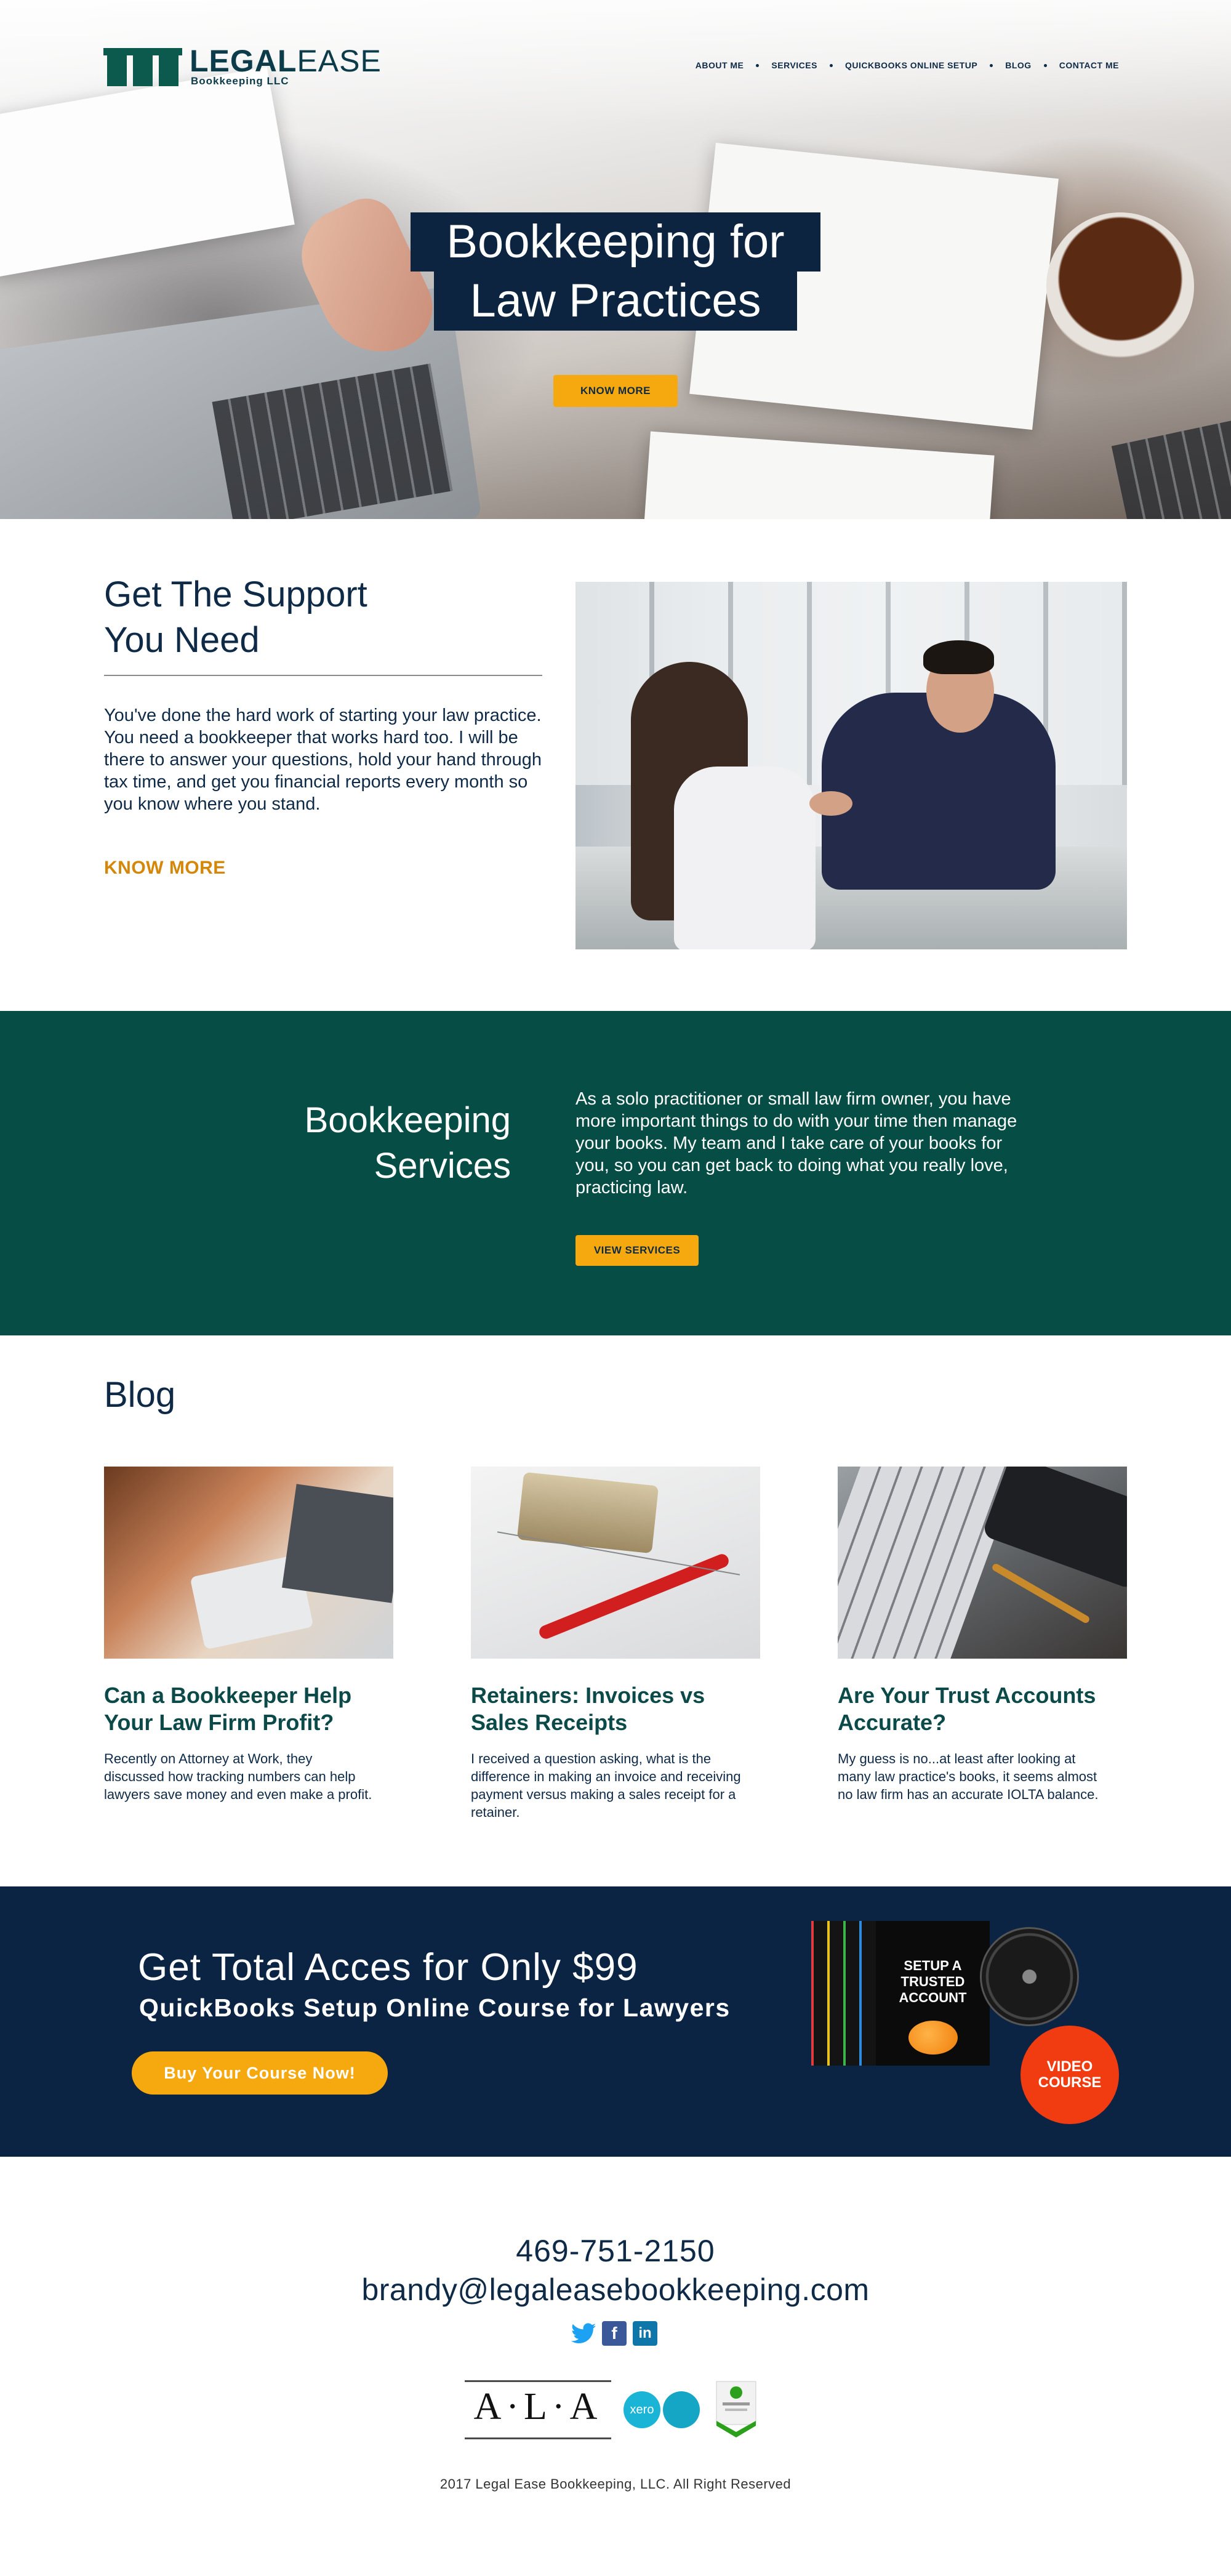 This screenshot has height=2576, width=1231. I want to click on xero-certified-icon, so click(682, 2409).